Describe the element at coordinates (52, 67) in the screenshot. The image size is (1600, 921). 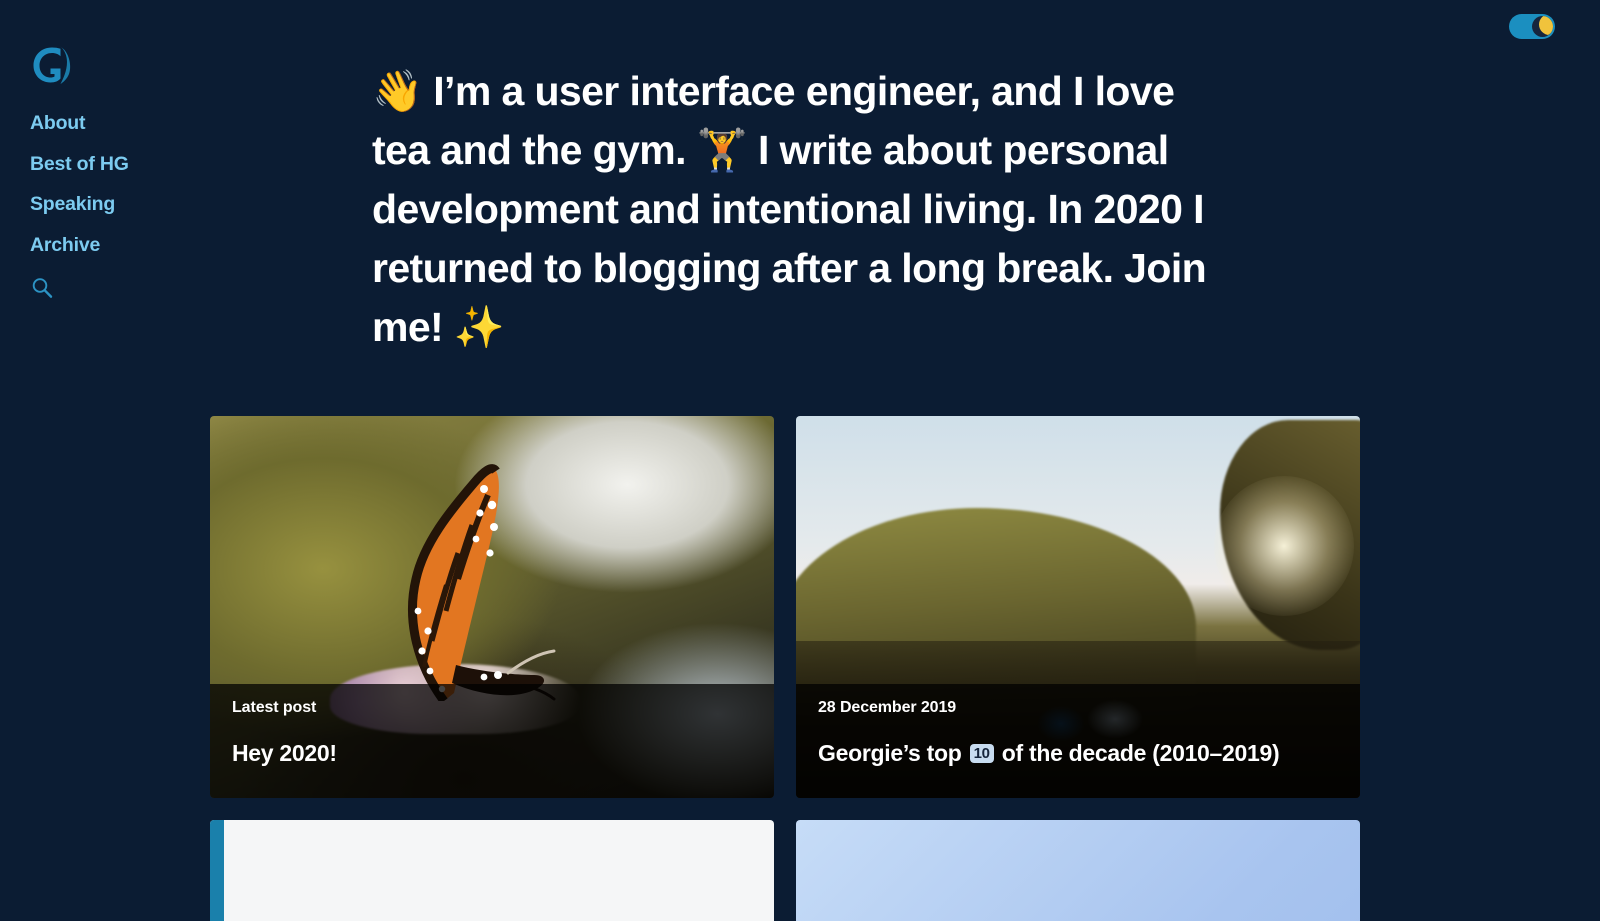
I see `site-logo-icon` at that location.